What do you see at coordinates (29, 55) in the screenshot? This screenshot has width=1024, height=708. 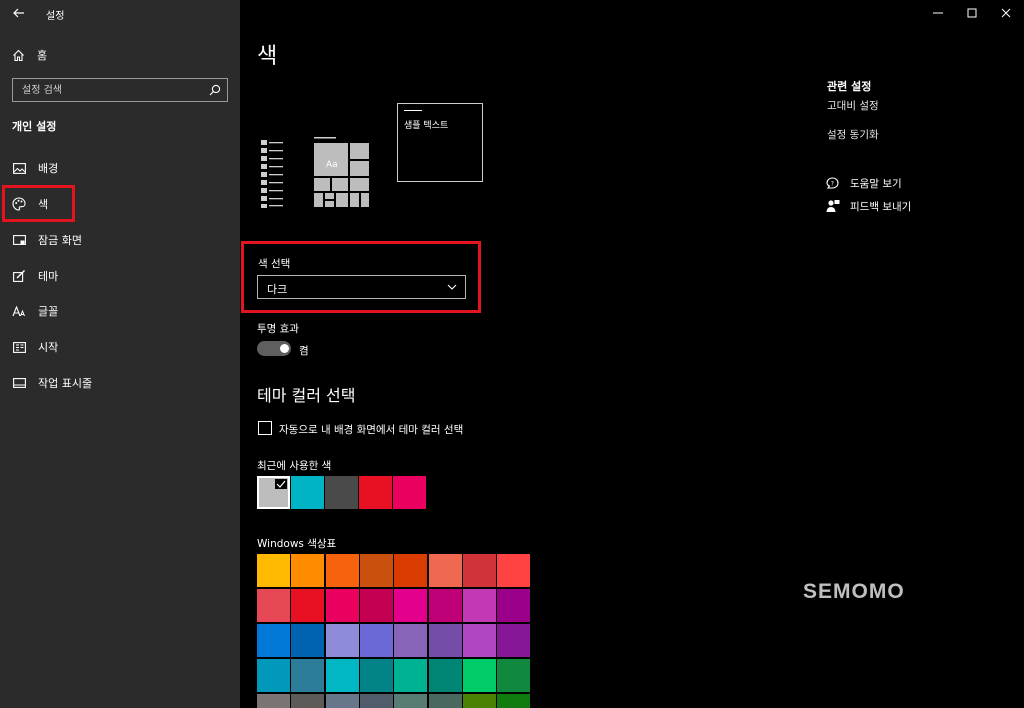 I see `sidebar-home: 홈` at bounding box center [29, 55].